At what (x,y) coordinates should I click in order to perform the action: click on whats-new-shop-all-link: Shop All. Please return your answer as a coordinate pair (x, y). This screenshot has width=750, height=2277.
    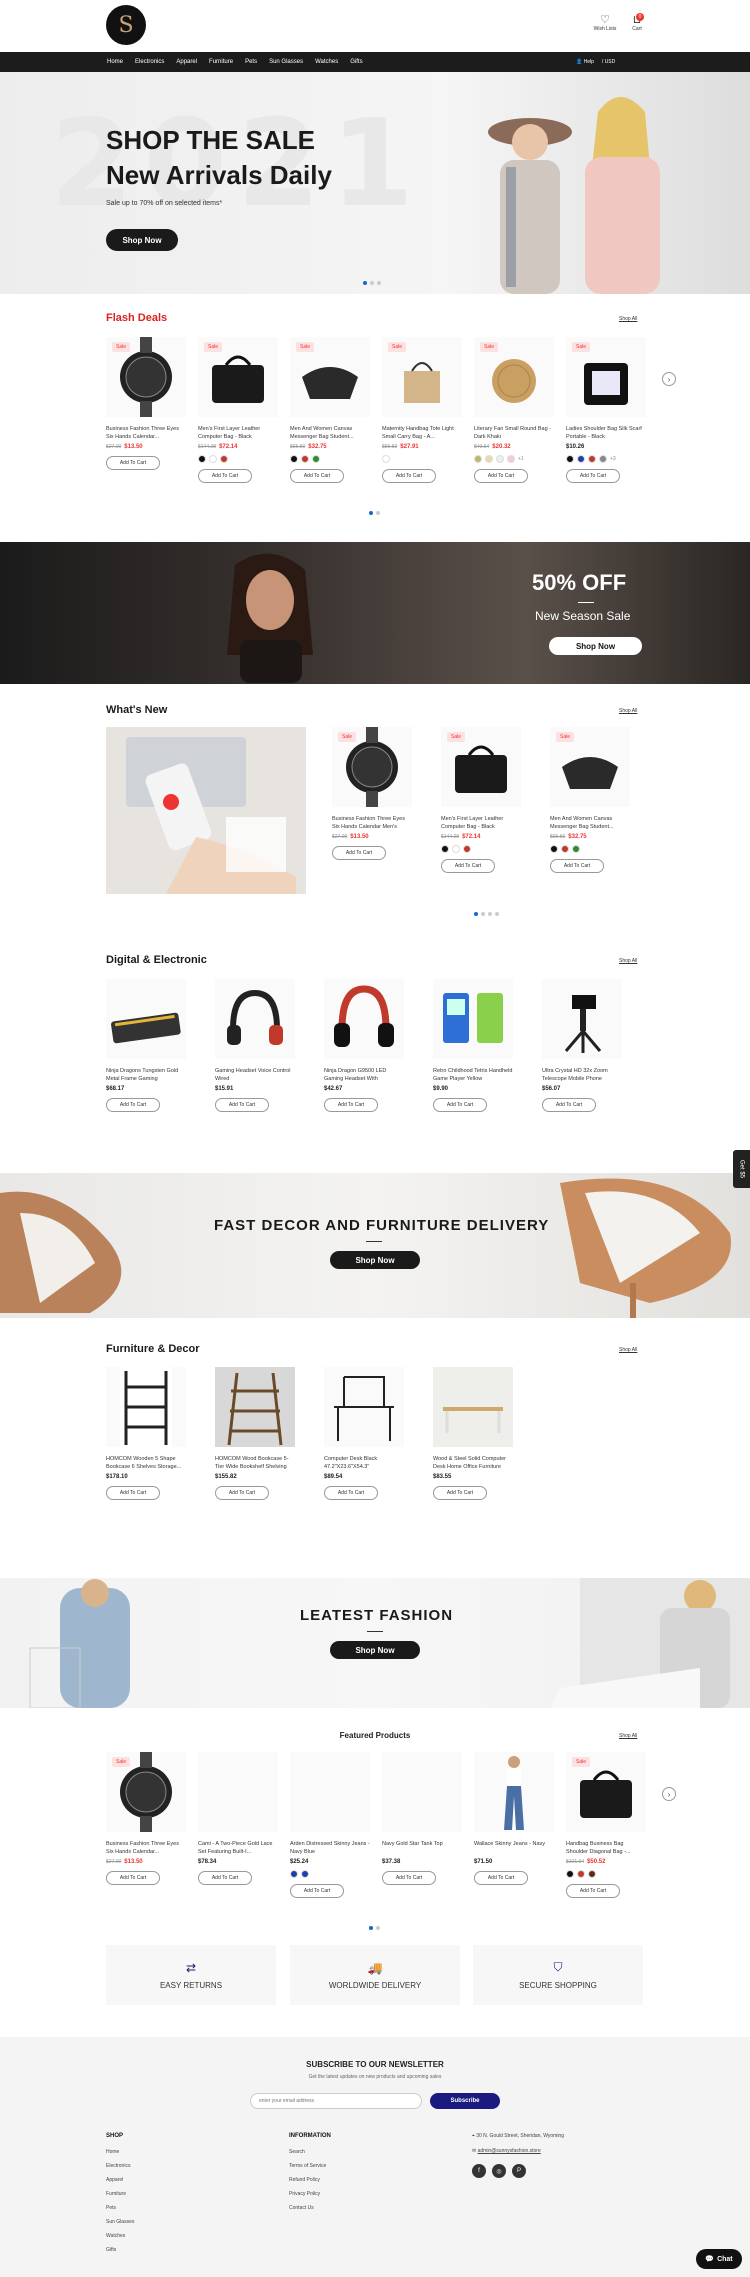
    Looking at the image, I should click on (628, 711).